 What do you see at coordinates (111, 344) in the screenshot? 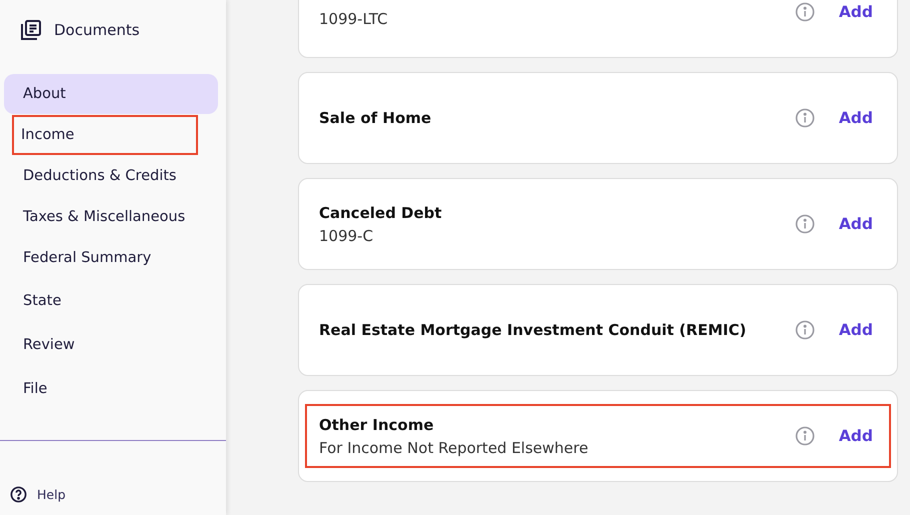
I see `nav-item: Review` at bounding box center [111, 344].